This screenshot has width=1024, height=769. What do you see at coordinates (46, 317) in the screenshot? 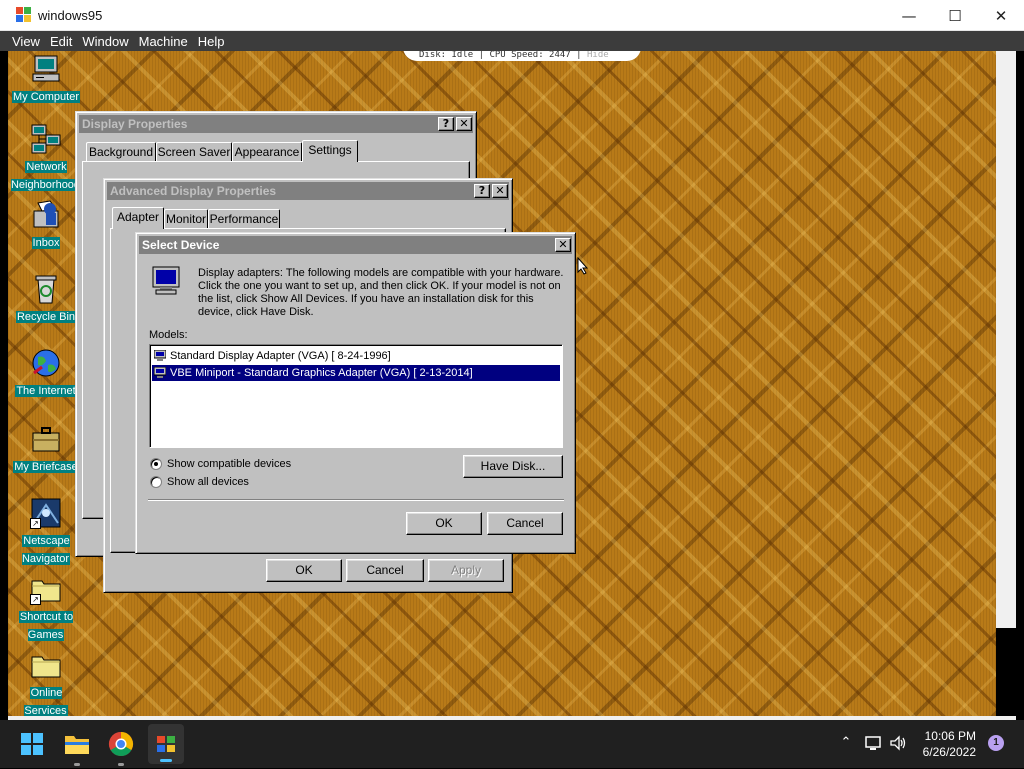
I see `desktop-icon-label: Recycle Bin` at bounding box center [46, 317].